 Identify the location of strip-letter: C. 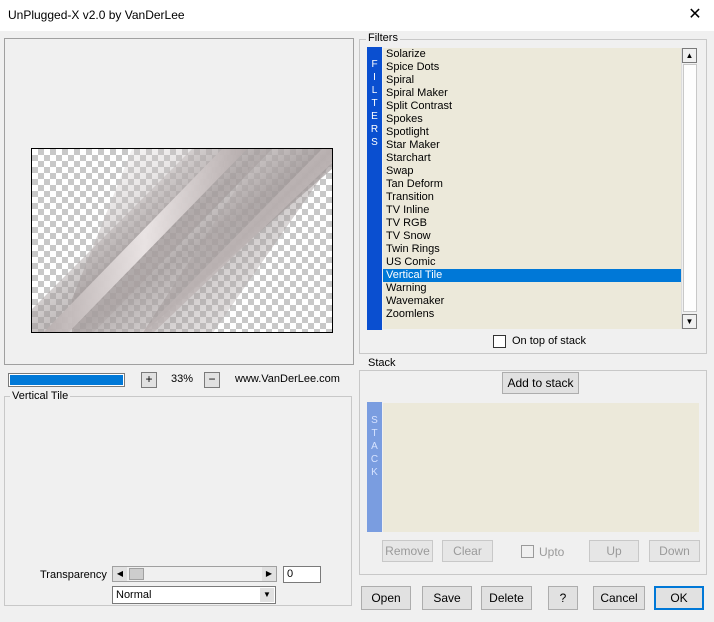
(374, 459).